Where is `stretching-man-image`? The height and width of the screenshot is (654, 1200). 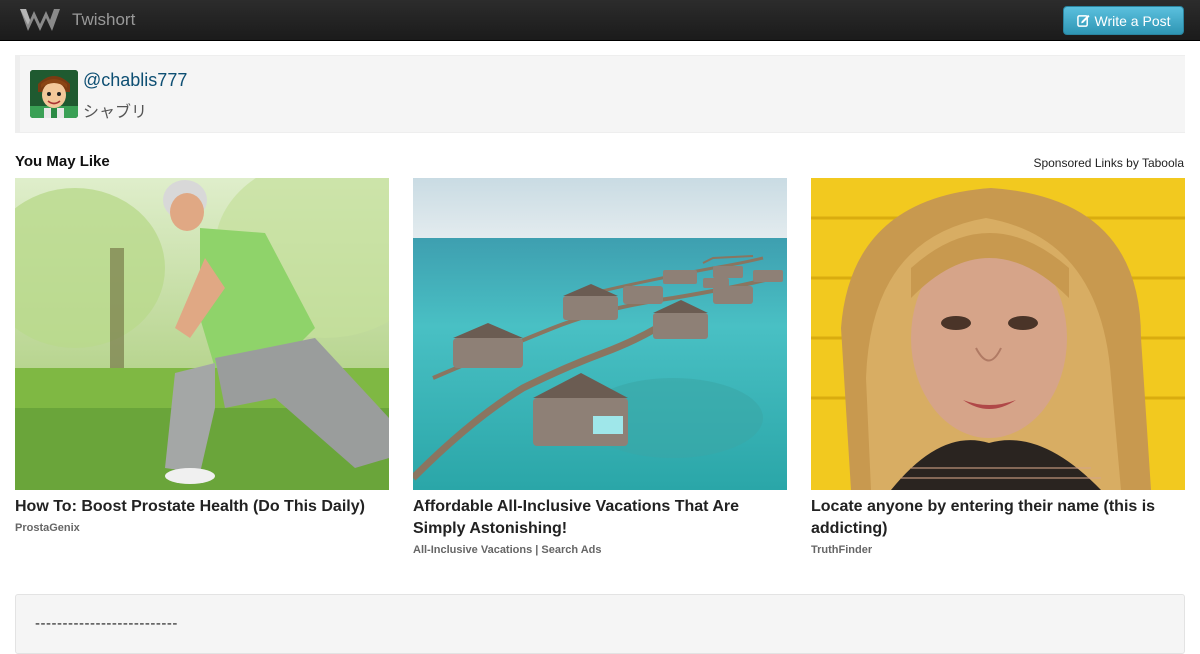 stretching-man-image is located at coordinates (202, 334).